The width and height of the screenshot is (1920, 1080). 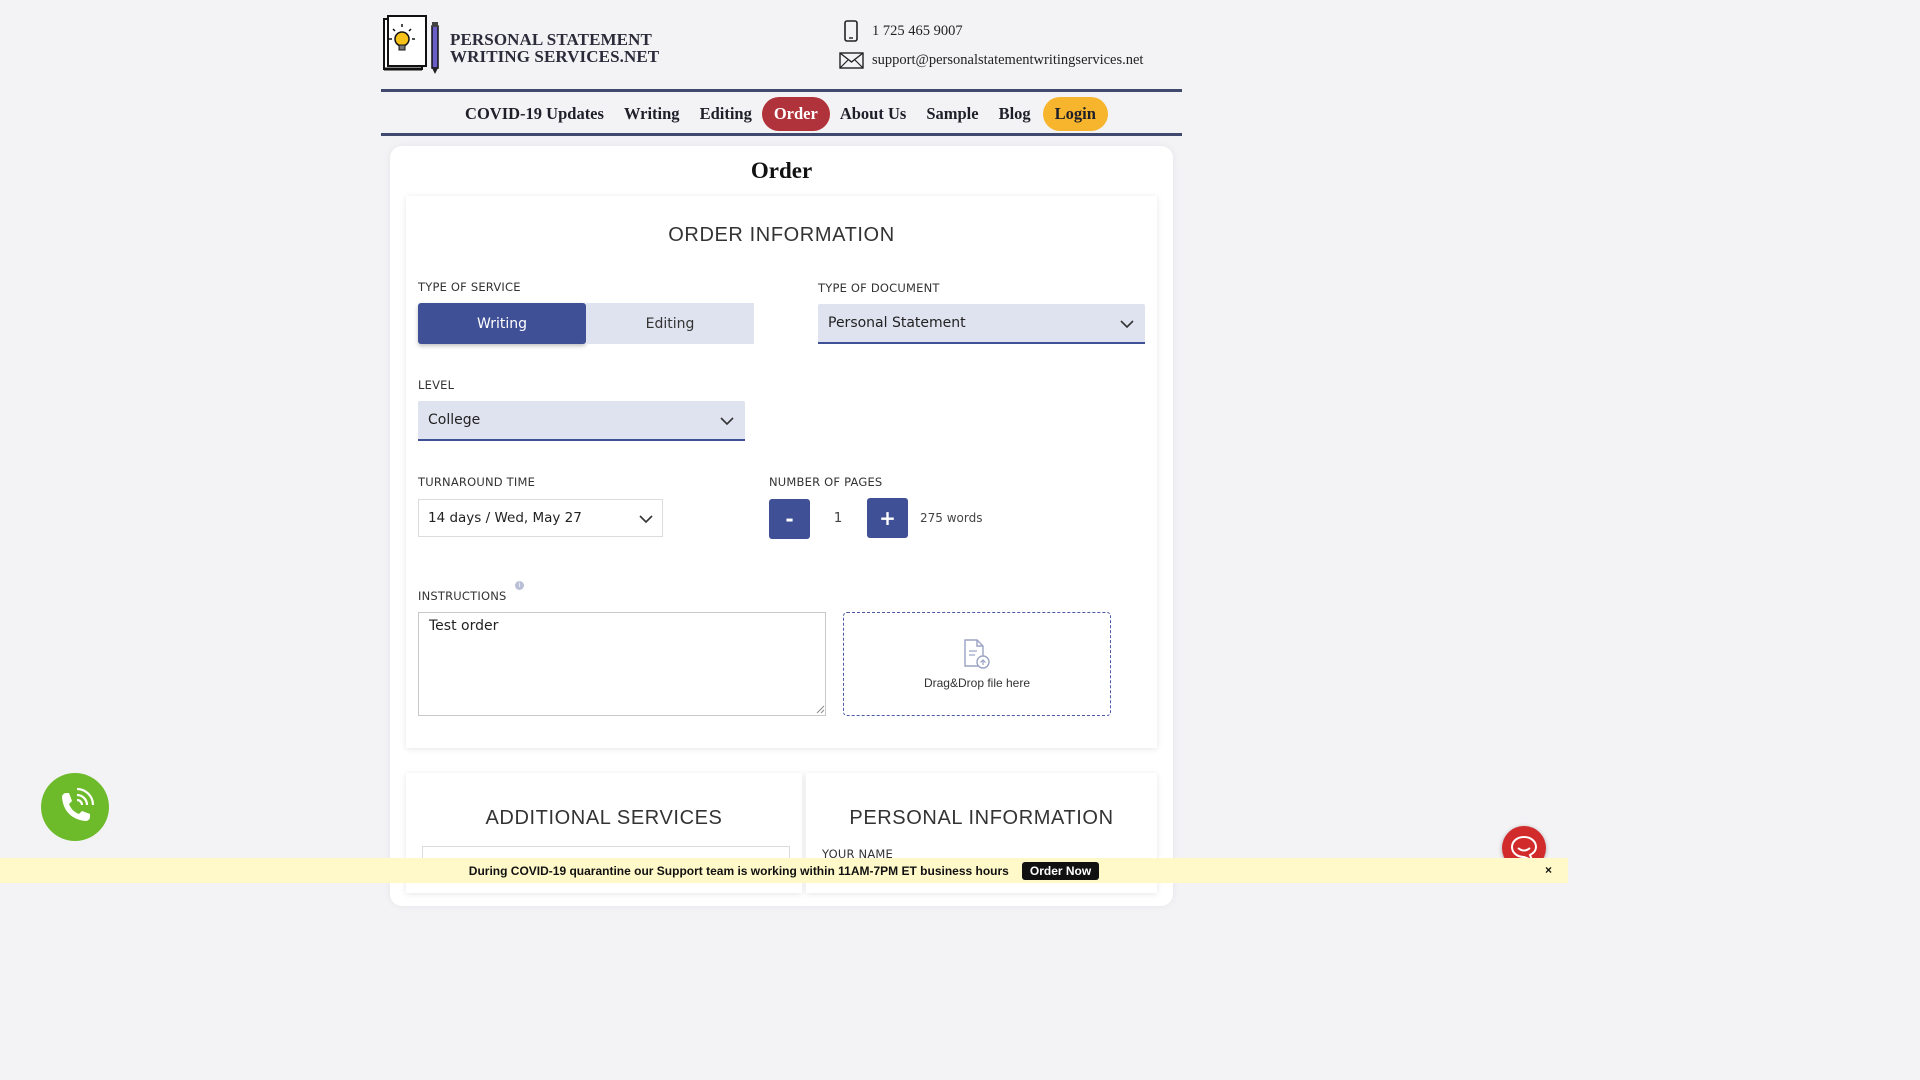 I want to click on level-value: College, so click(x=454, y=420).